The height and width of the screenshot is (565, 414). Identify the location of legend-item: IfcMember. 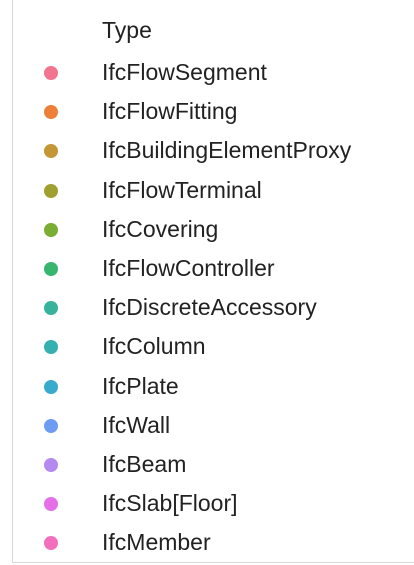
(213, 545).